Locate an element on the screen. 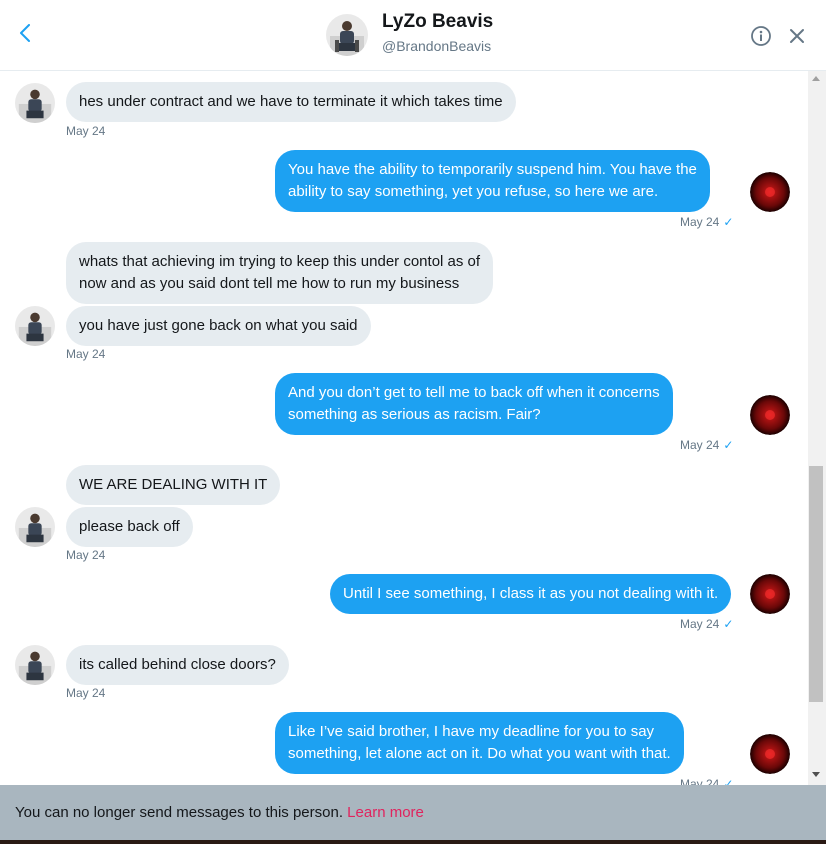  back-button is located at coordinates (25, 33).